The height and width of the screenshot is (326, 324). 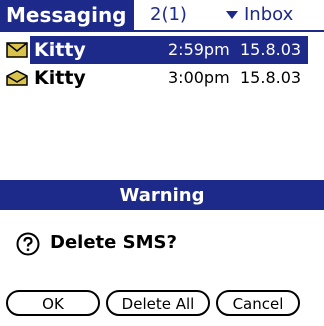 I want to click on message-time: 3:00pm, so click(x=199, y=77).